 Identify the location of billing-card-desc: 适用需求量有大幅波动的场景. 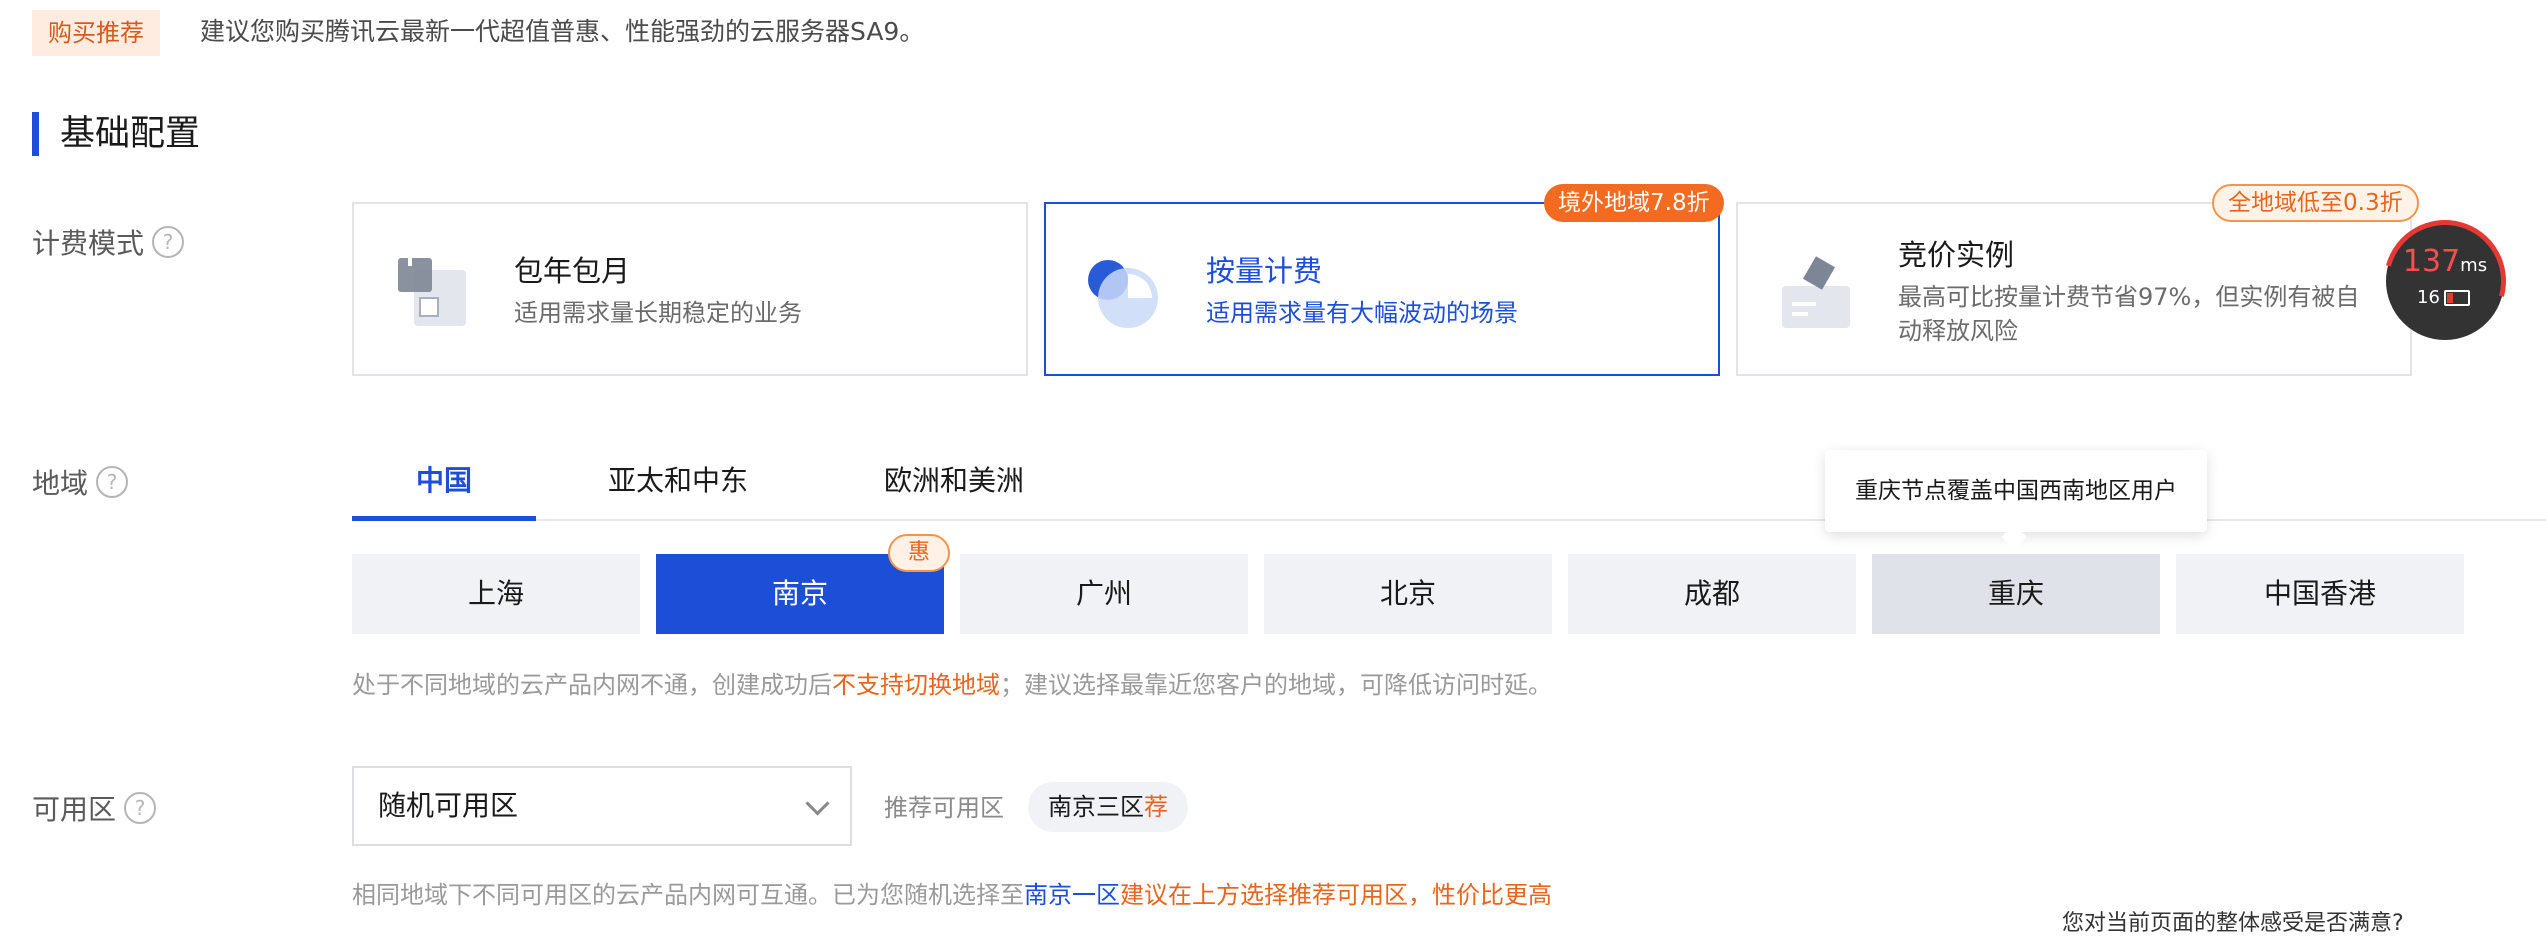
(1362, 313).